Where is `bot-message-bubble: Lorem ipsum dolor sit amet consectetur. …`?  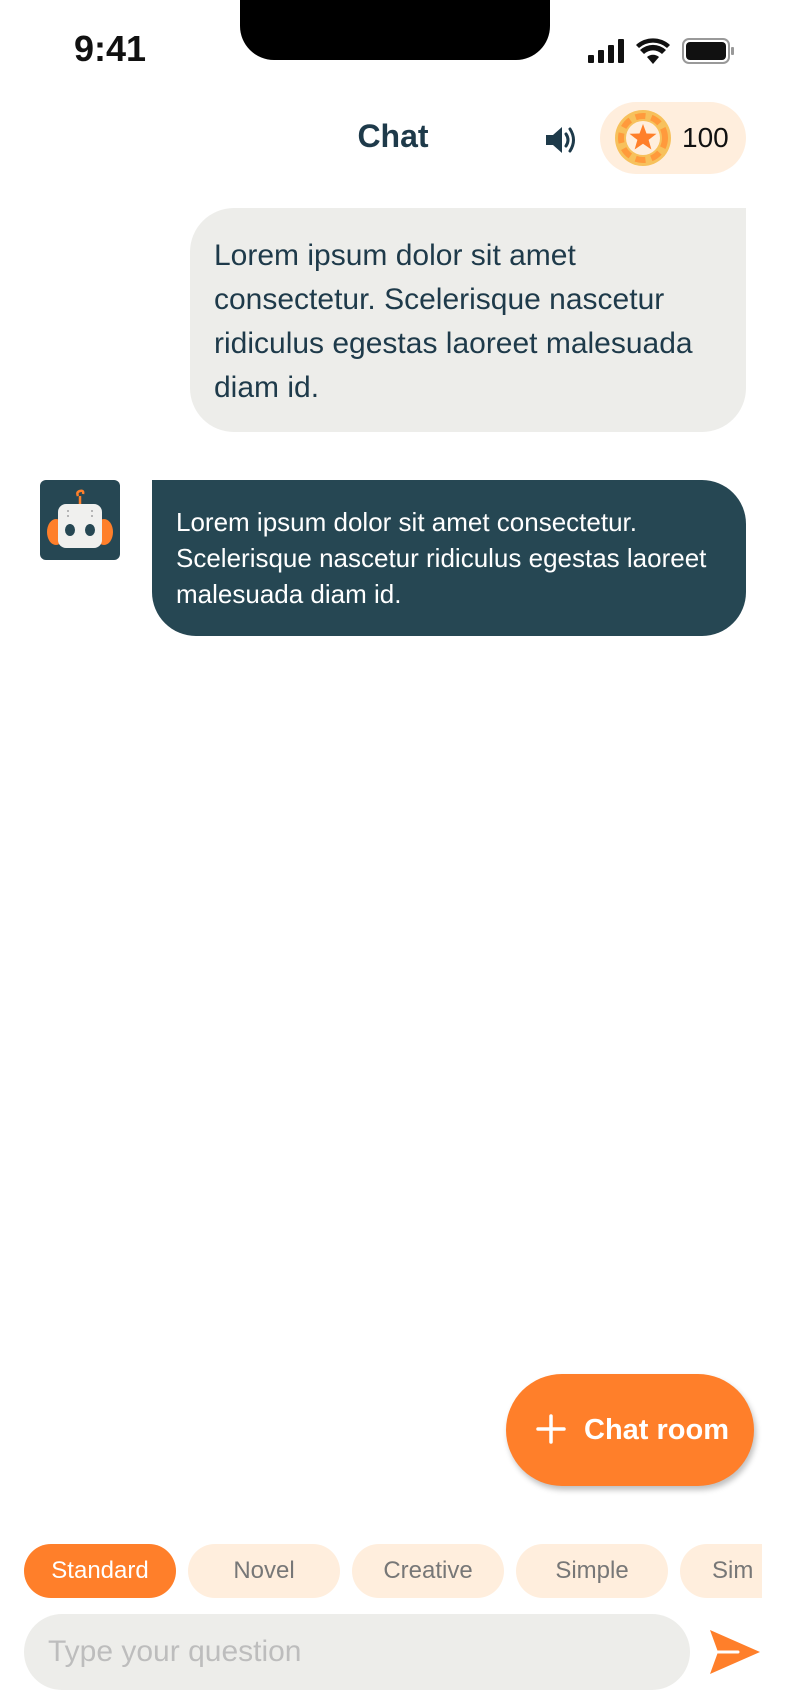 bot-message-bubble: Lorem ipsum dolor sit amet consectetur. … is located at coordinates (449, 558).